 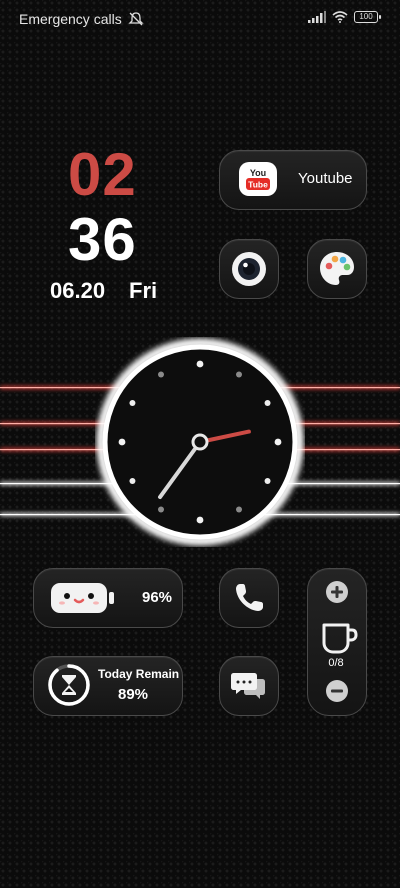 I want to click on clock-minute: 36, so click(x=102, y=239).